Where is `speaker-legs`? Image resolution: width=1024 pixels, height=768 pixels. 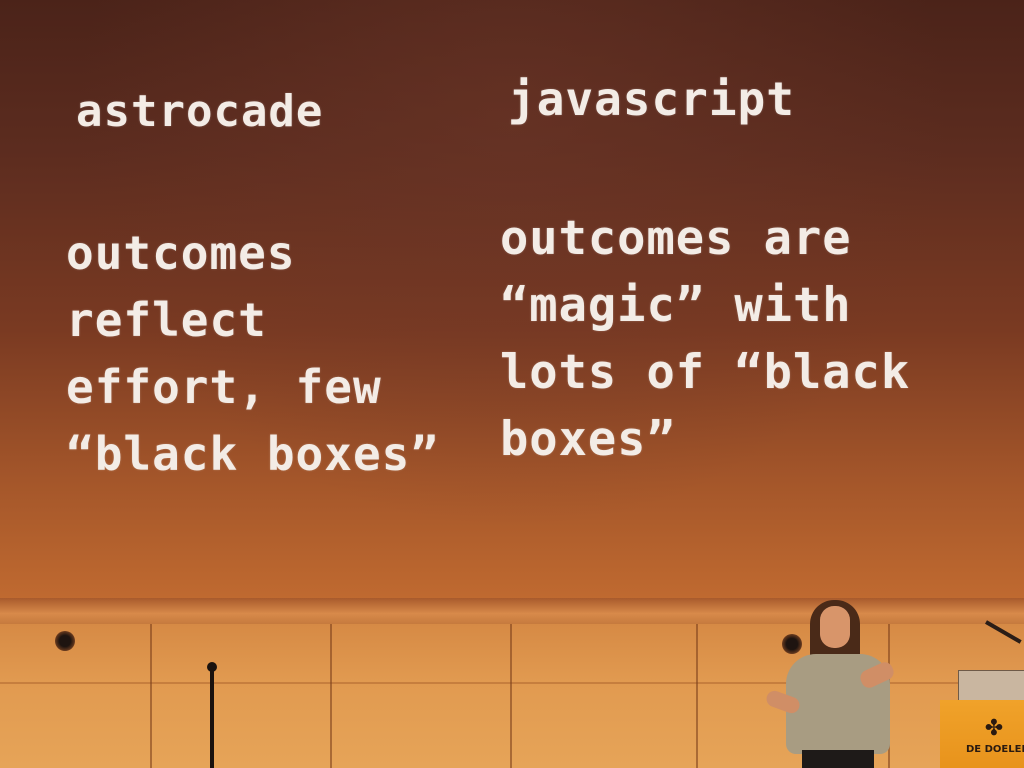 speaker-legs is located at coordinates (838, 759).